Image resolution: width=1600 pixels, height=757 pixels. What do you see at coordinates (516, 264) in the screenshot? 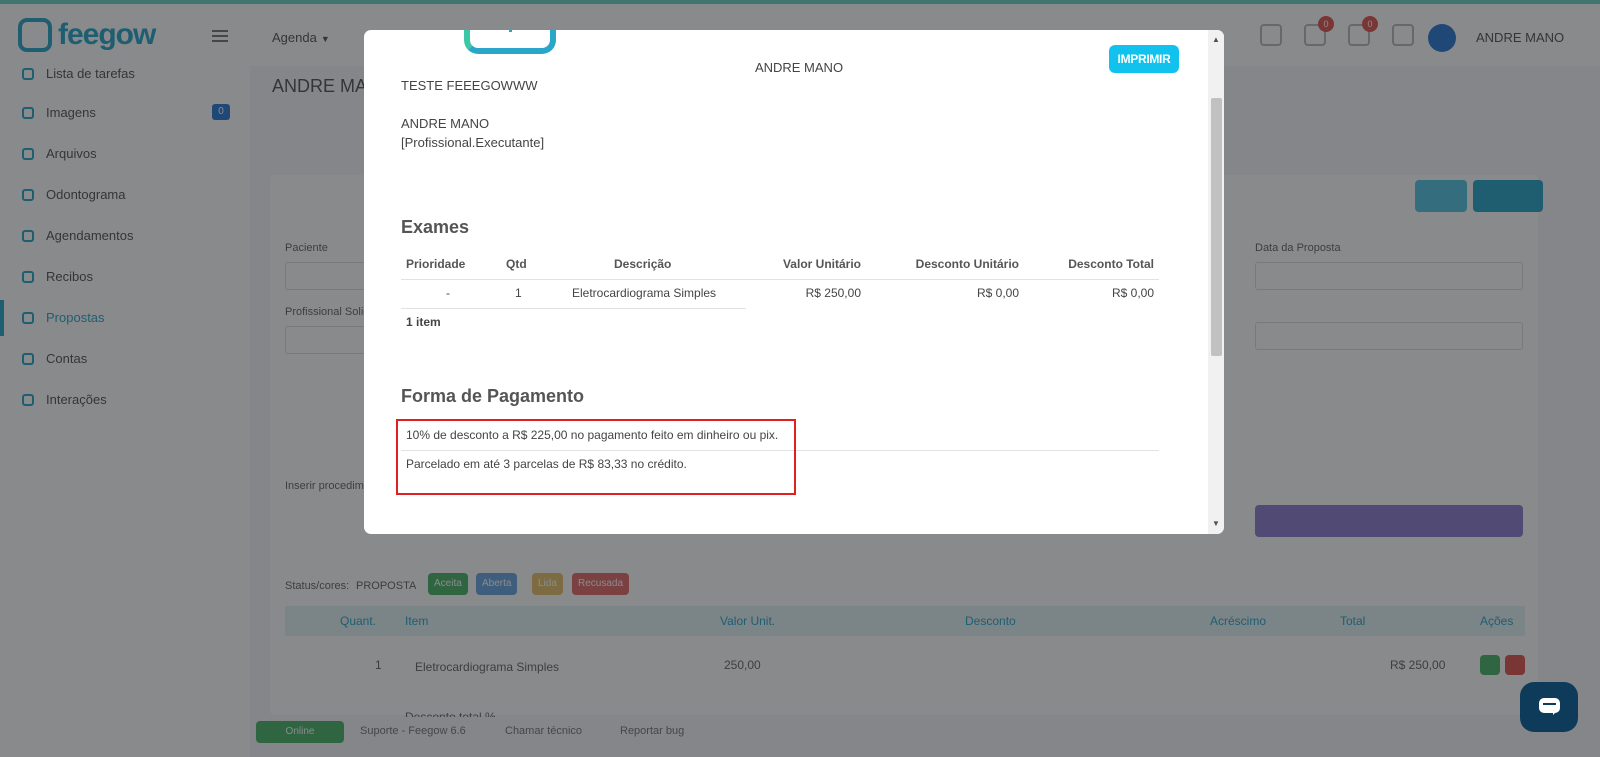
I see `exams-col-qtd: Qtd` at bounding box center [516, 264].